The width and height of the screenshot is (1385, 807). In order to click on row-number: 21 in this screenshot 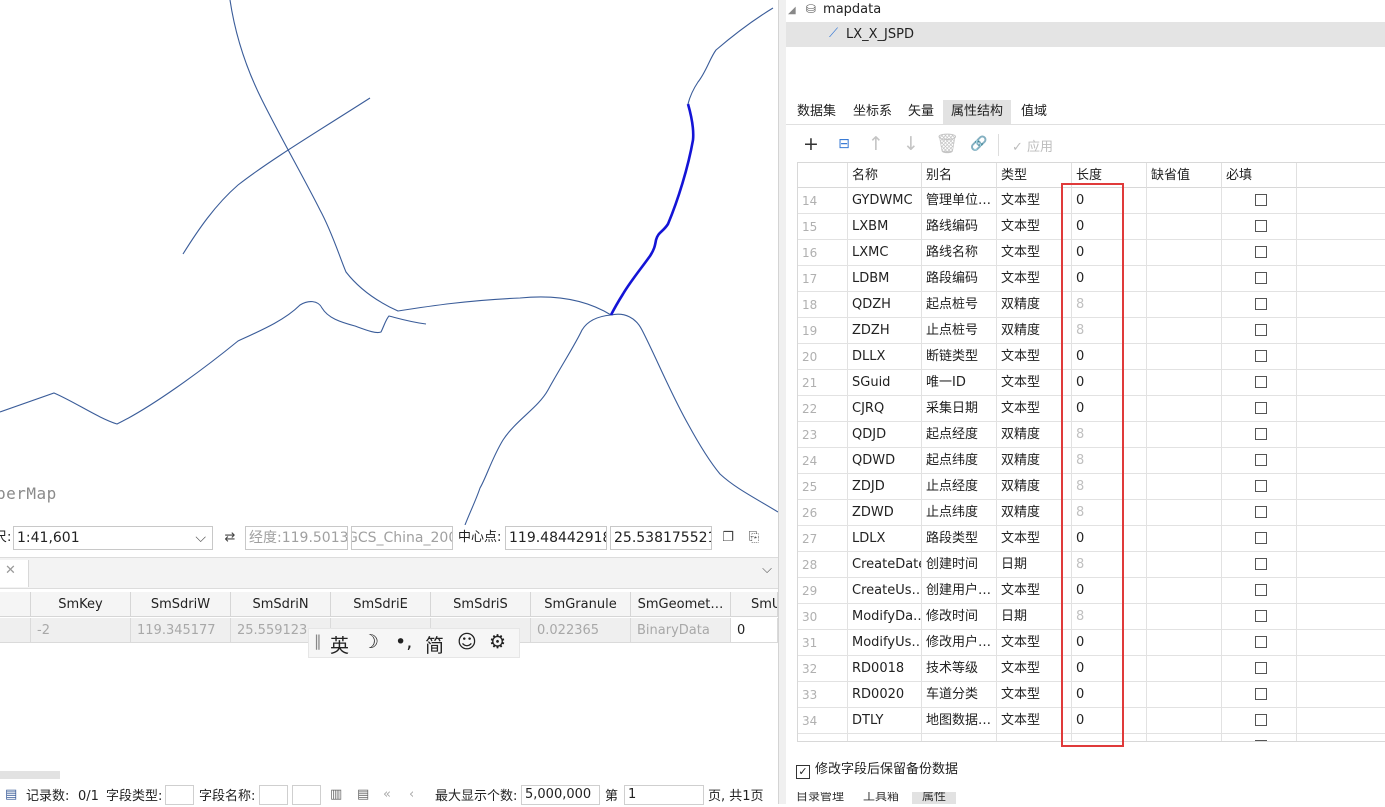, I will do `click(823, 383)`.